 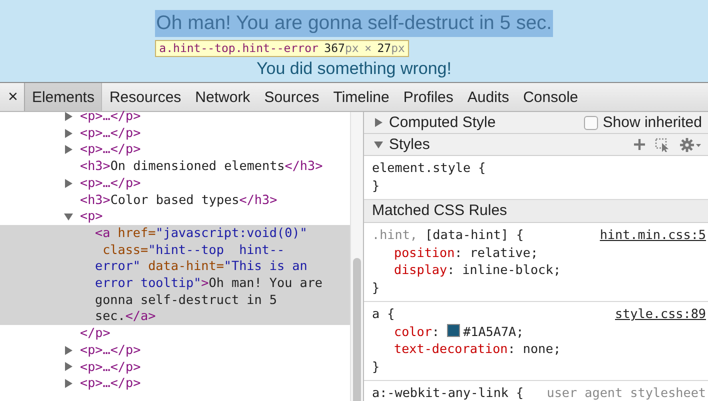 I want to click on css-selector: element.style {, so click(x=429, y=167).